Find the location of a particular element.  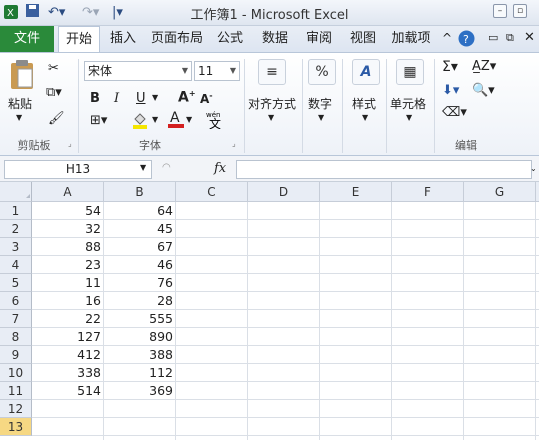

grow-font-icon: A+ is located at coordinates (187, 97).